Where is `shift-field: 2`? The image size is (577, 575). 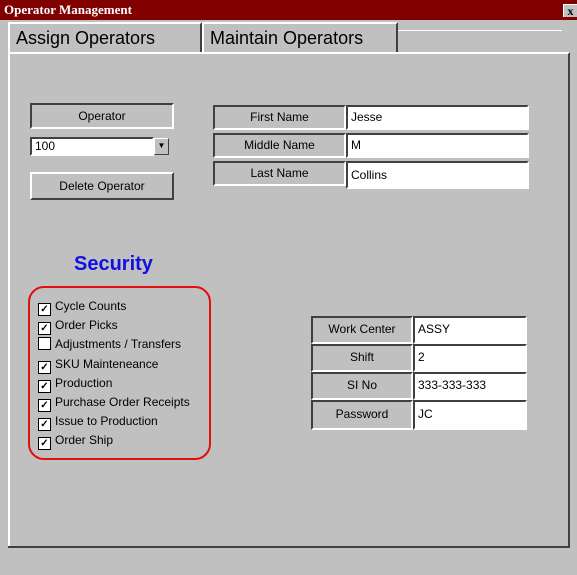
shift-field: 2 is located at coordinates (470, 358).